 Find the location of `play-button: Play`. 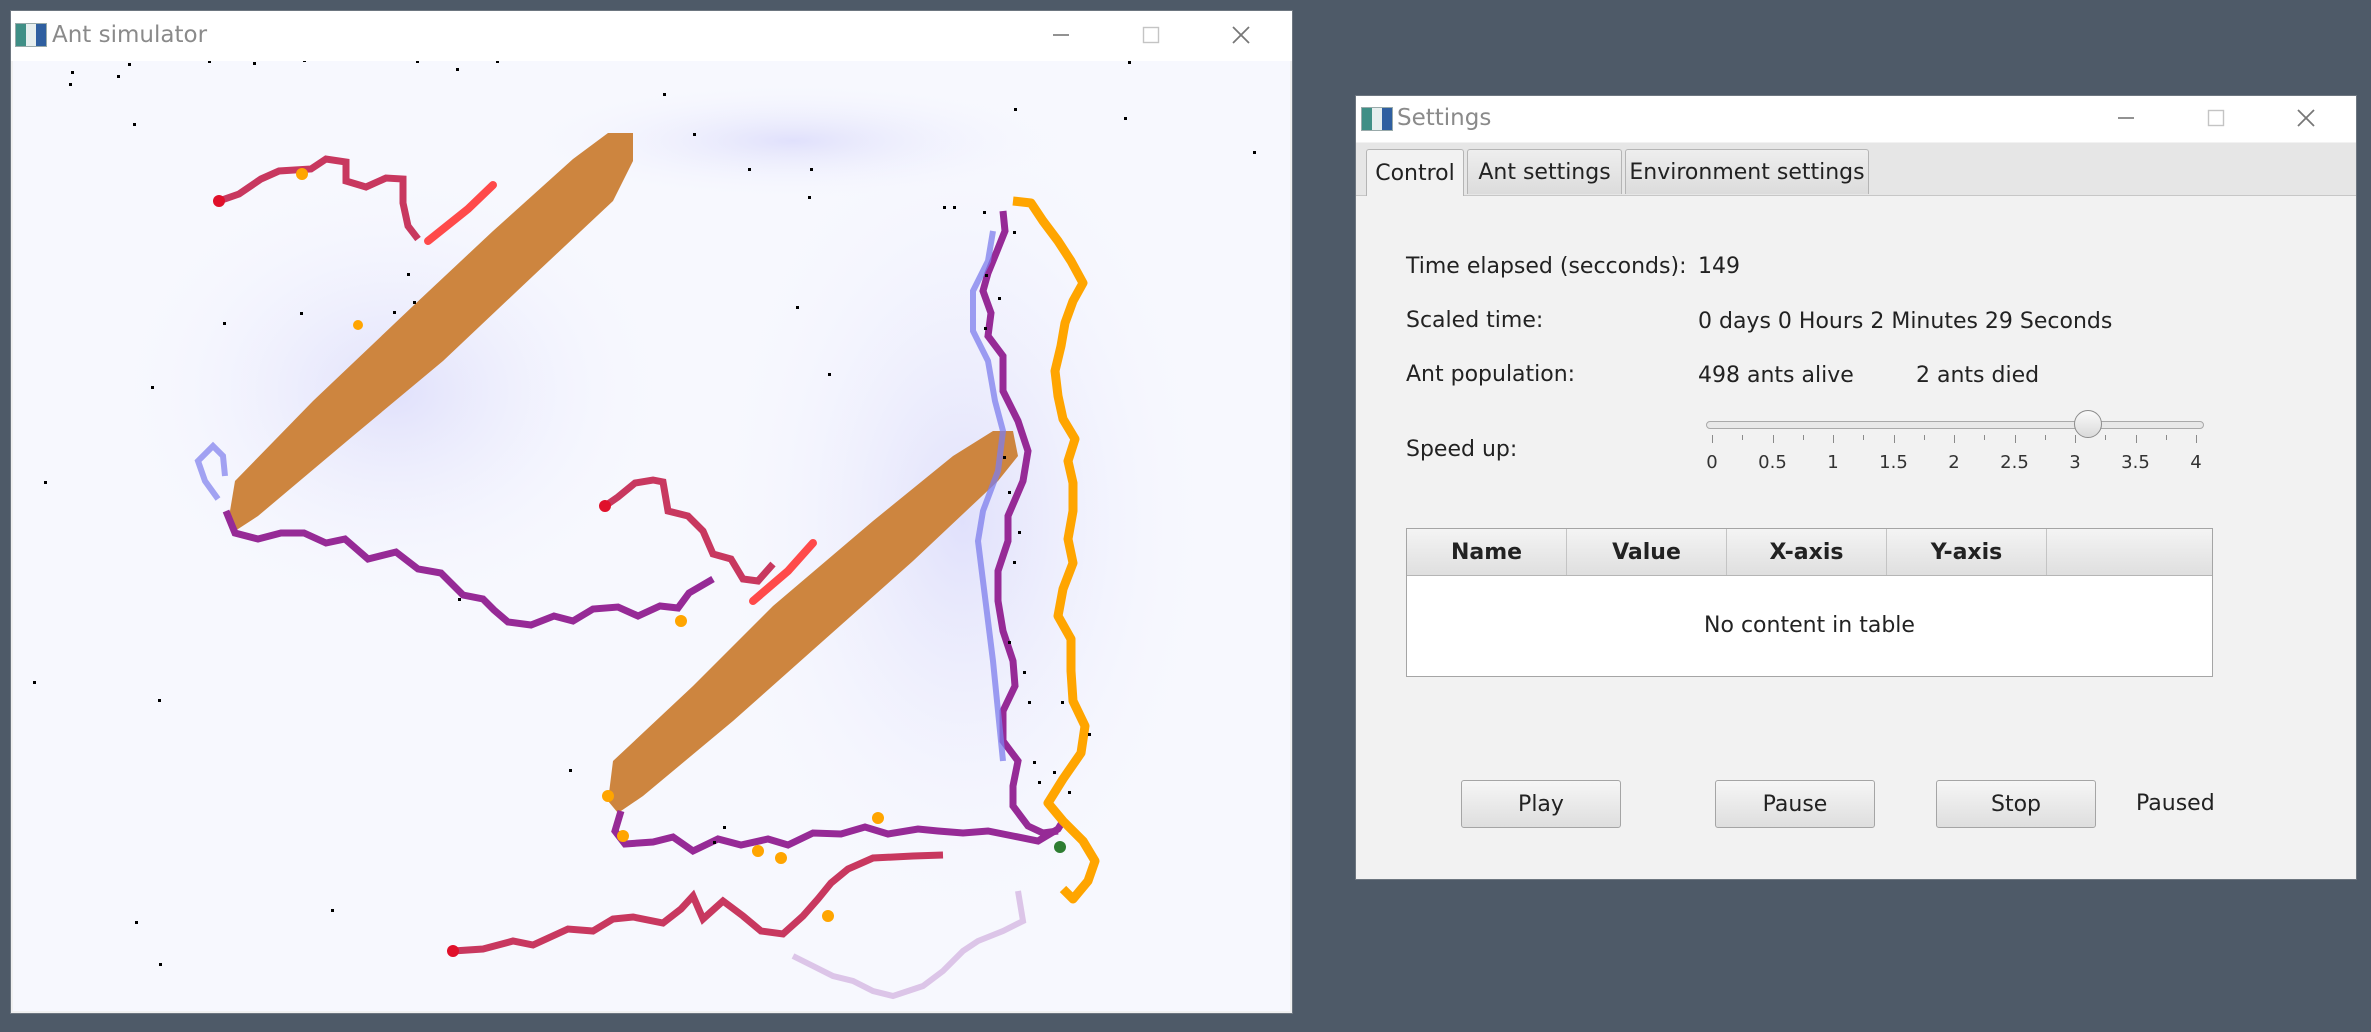

play-button: Play is located at coordinates (1541, 804).